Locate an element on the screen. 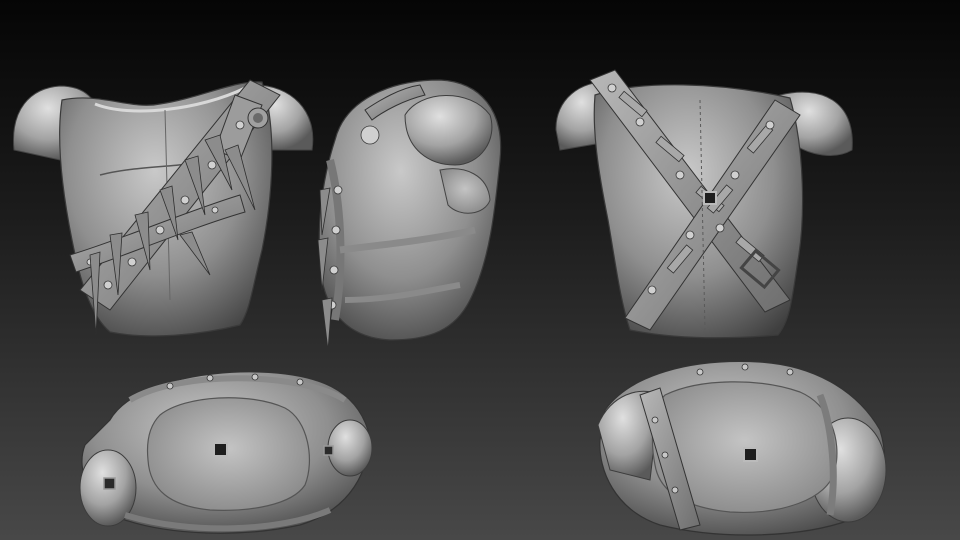  torso-top-view is located at coordinates (742, 448).